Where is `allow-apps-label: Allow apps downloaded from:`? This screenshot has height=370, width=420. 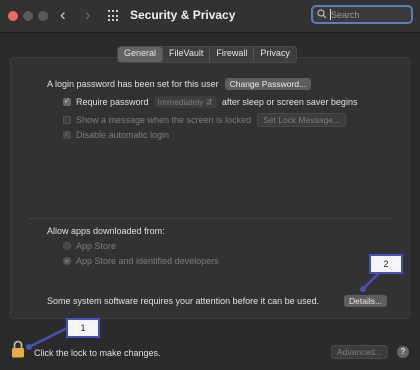 allow-apps-label: Allow apps downloaded from: is located at coordinates (106, 231).